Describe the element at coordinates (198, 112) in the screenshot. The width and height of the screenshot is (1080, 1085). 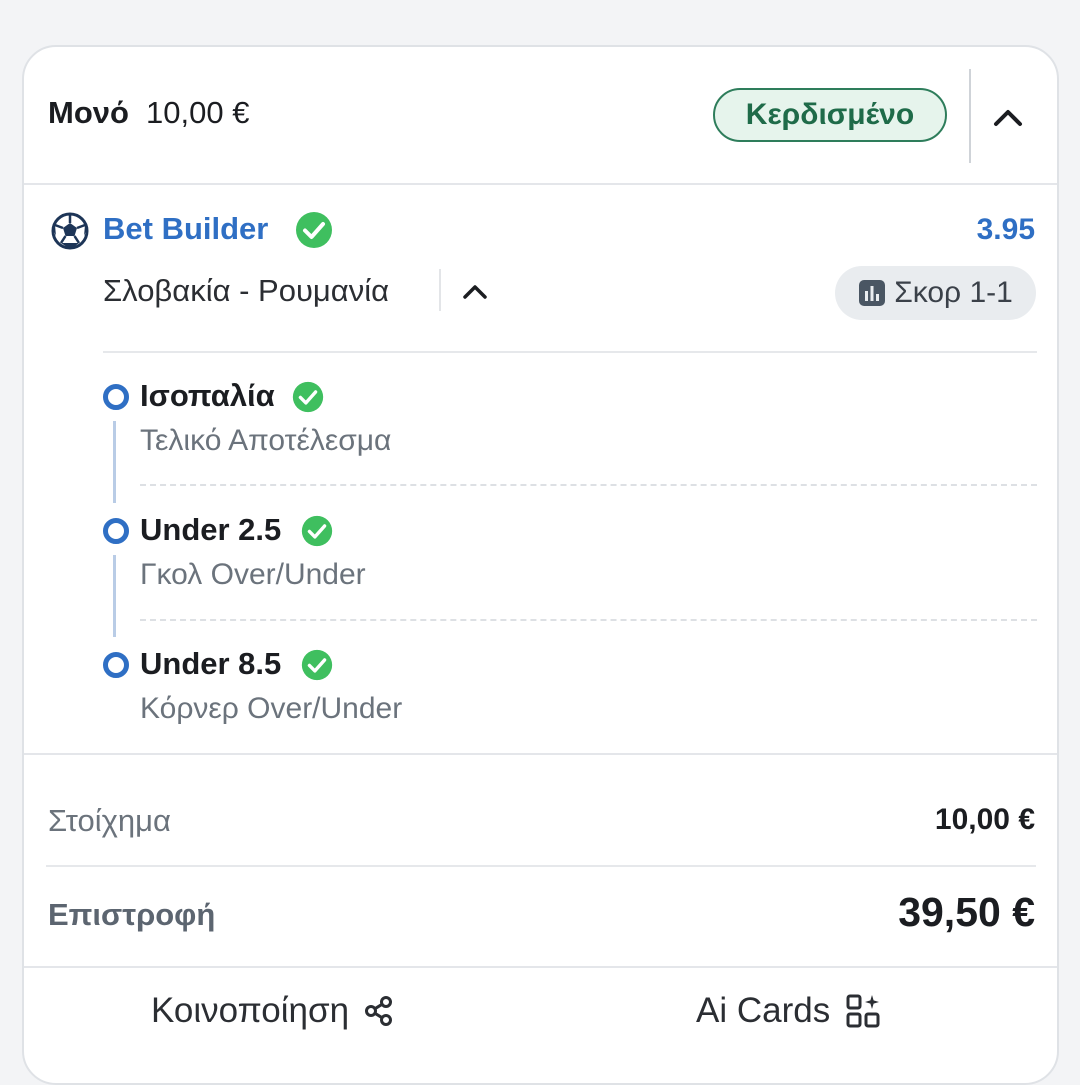
I see `bet-stake-header: 10,00 €` at that location.